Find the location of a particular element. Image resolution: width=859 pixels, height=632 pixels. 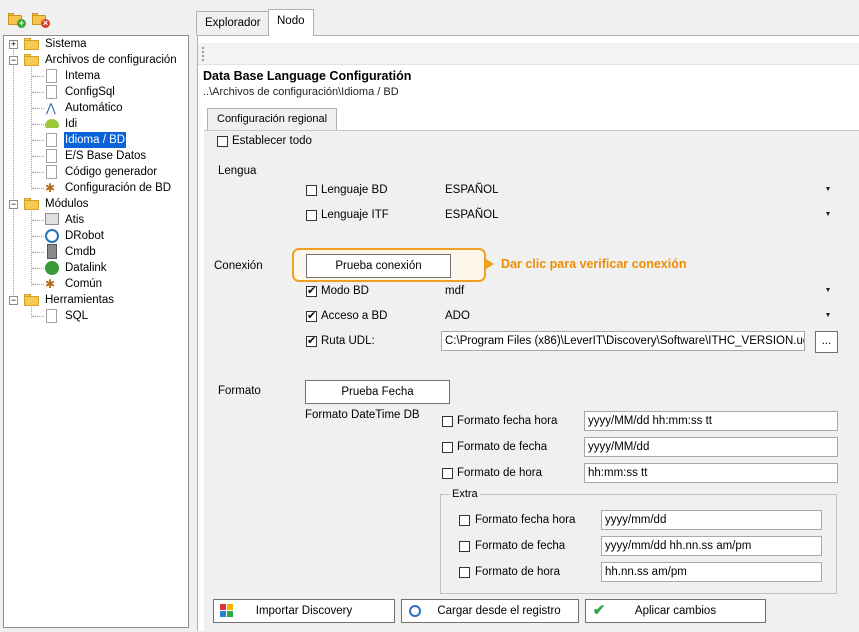

formato-fecha-label: Formato de fecha is located at coordinates (502, 447).